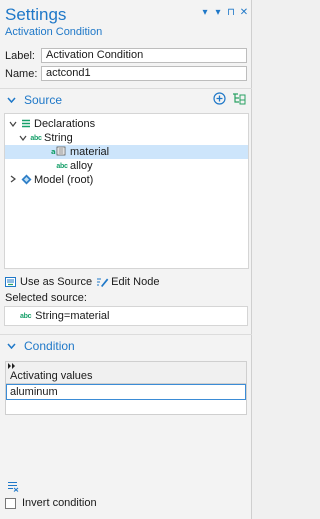  I want to click on use-as-source-icon, so click(11, 282).